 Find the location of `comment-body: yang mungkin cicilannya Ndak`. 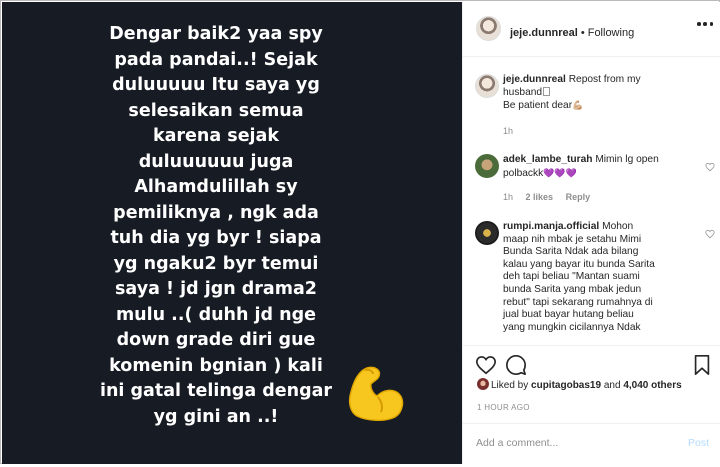

comment-body: yang mungkin cicilannya Ndak is located at coordinates (572, 327).